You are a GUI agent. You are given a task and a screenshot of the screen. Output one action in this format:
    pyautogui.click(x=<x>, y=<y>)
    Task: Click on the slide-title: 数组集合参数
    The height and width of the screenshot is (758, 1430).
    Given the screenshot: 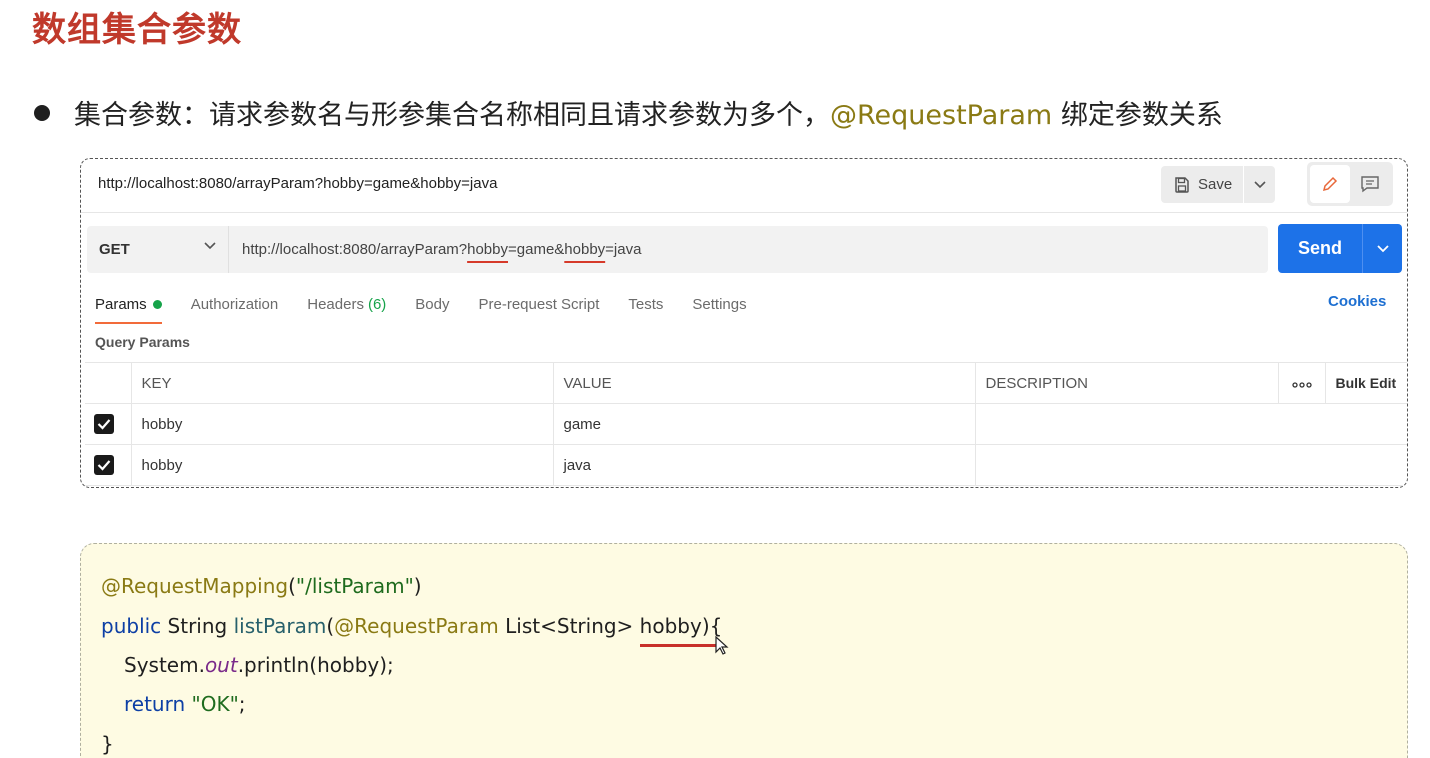 What is the action you would take?
    pyautogui.click(x=137, y=30)
    